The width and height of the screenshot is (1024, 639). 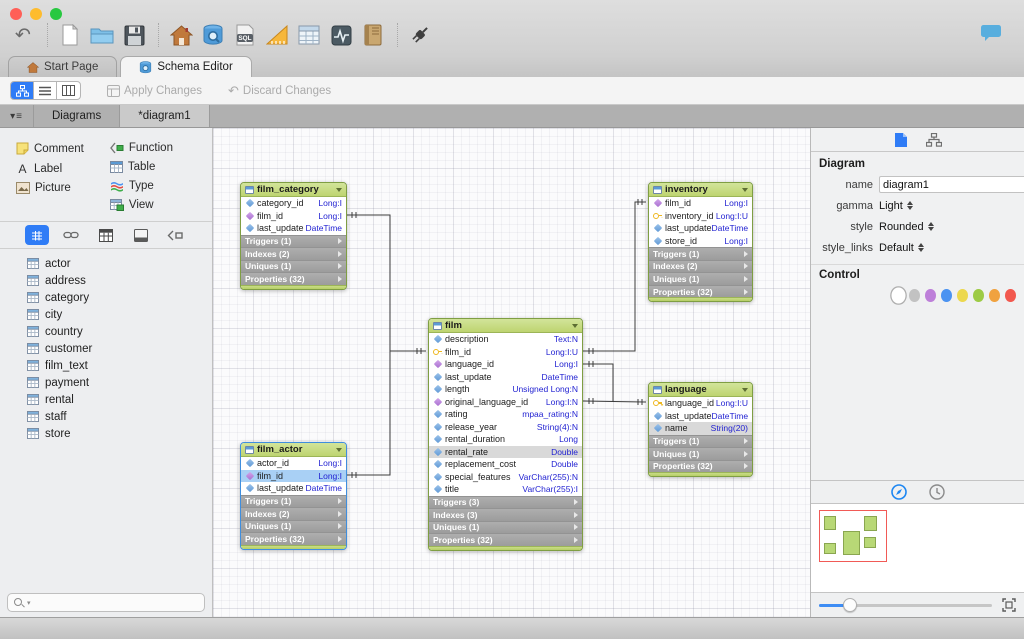 I want to click on table-header: film_actor, so click(x=293, y=450).